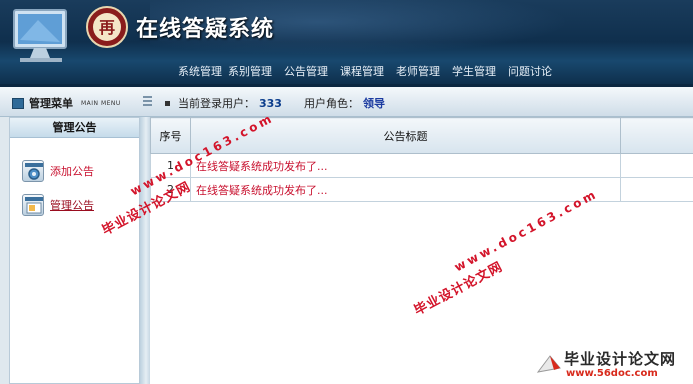 The height and width of the screenshot is (384, 693). I want to click on nav-teacher: 老师管理, so click(418, 71).